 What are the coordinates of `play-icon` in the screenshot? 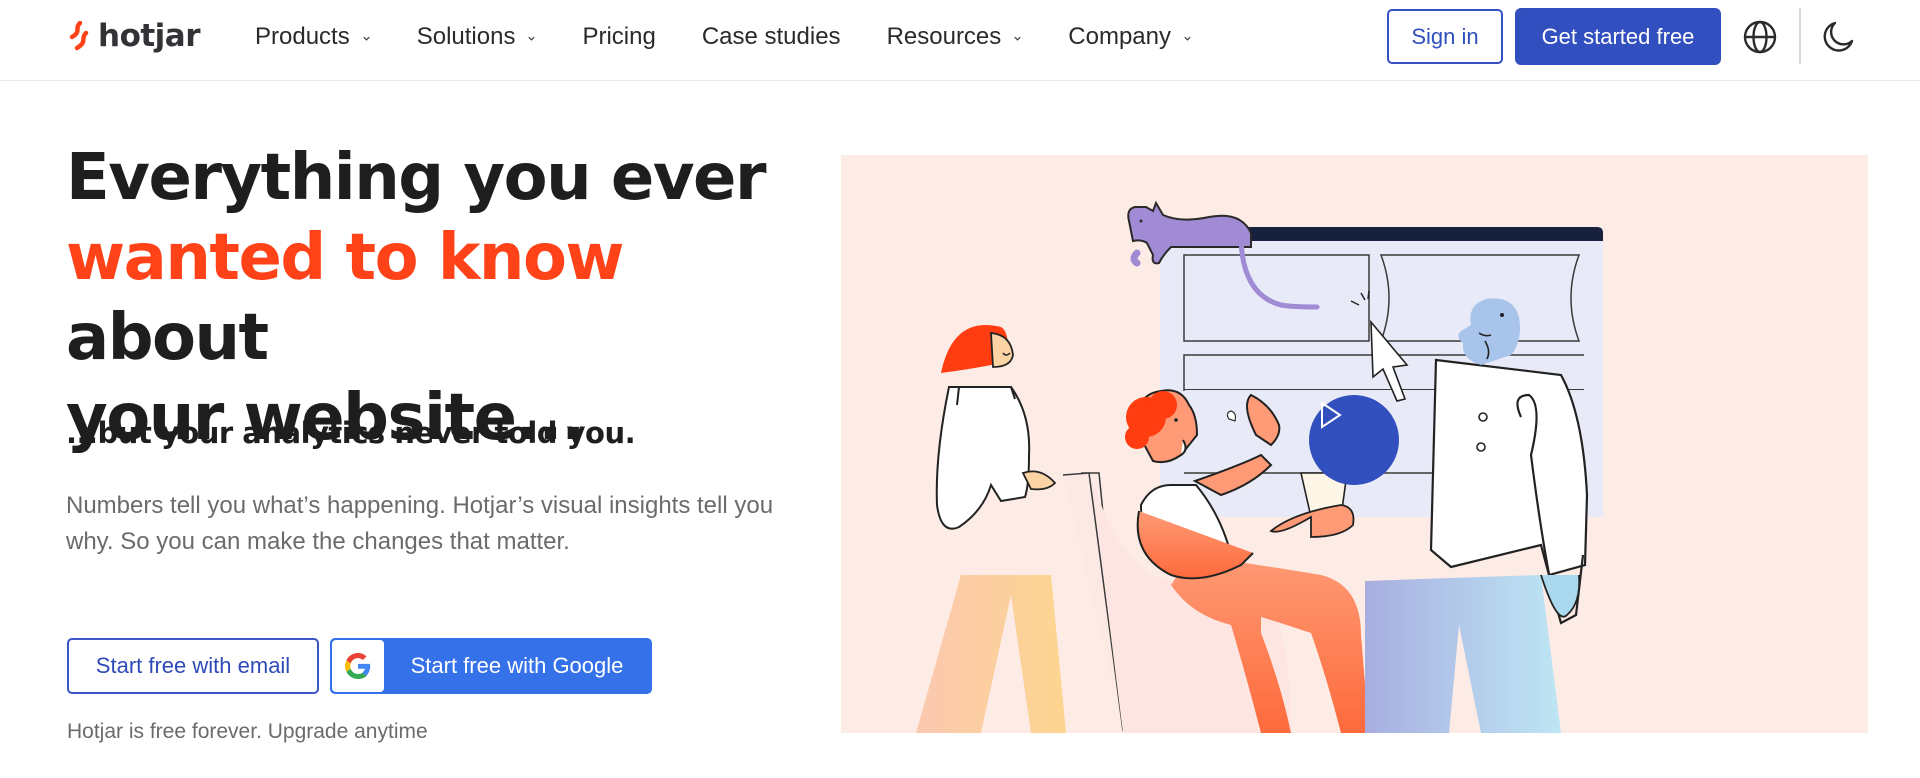 It's located at (1331, 415).